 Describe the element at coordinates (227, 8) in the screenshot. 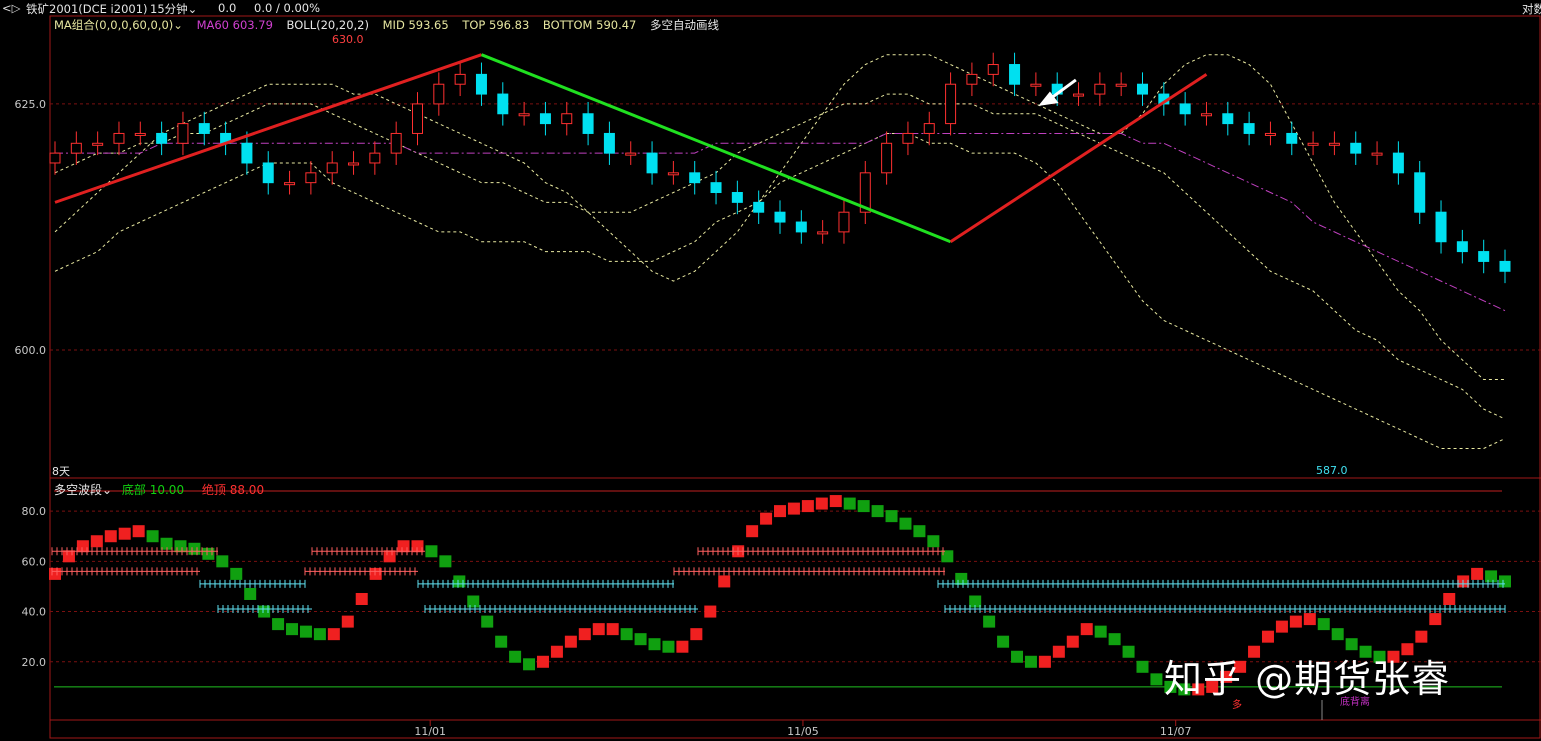

I see `last-price: 0.0` at that location.